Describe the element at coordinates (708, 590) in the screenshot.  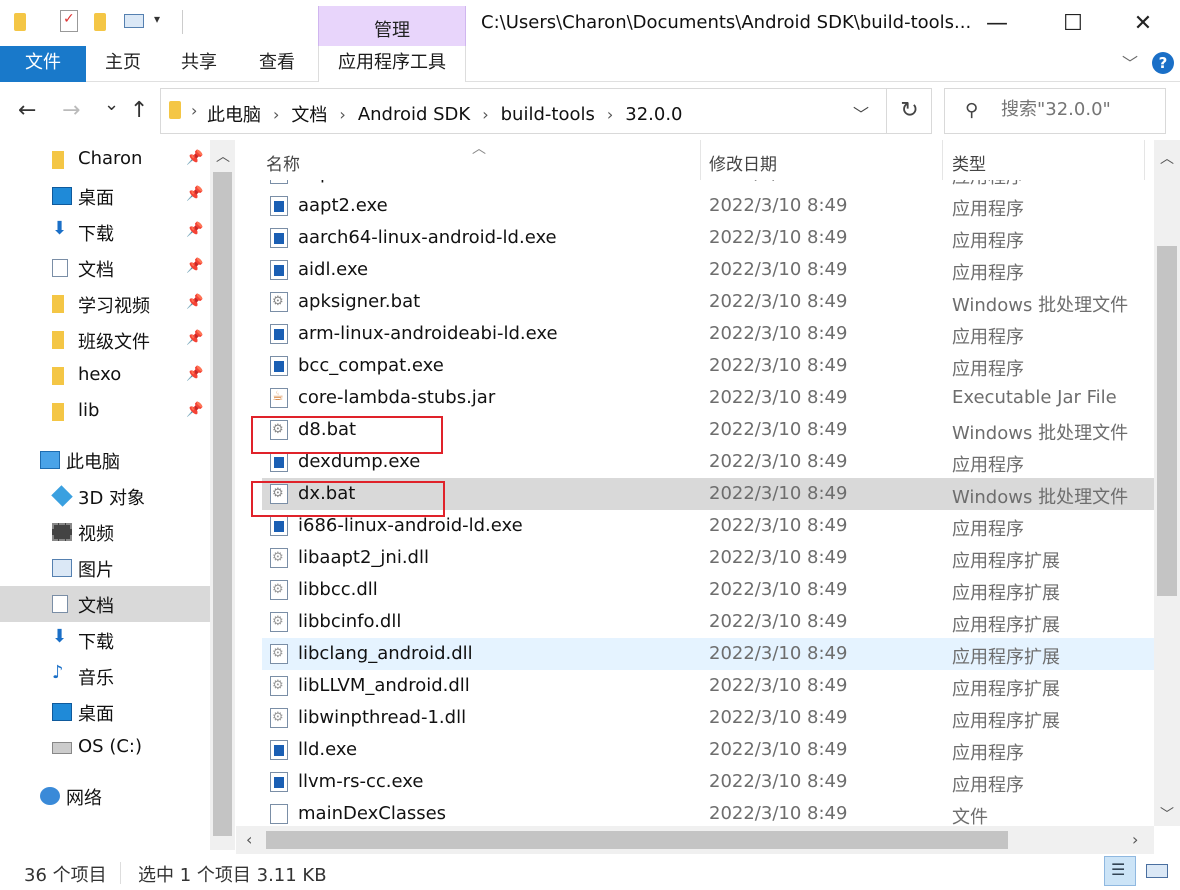
I see `file-row: libbcc.dll 2022/3/10 8:49 应用程序扩展` at that location.